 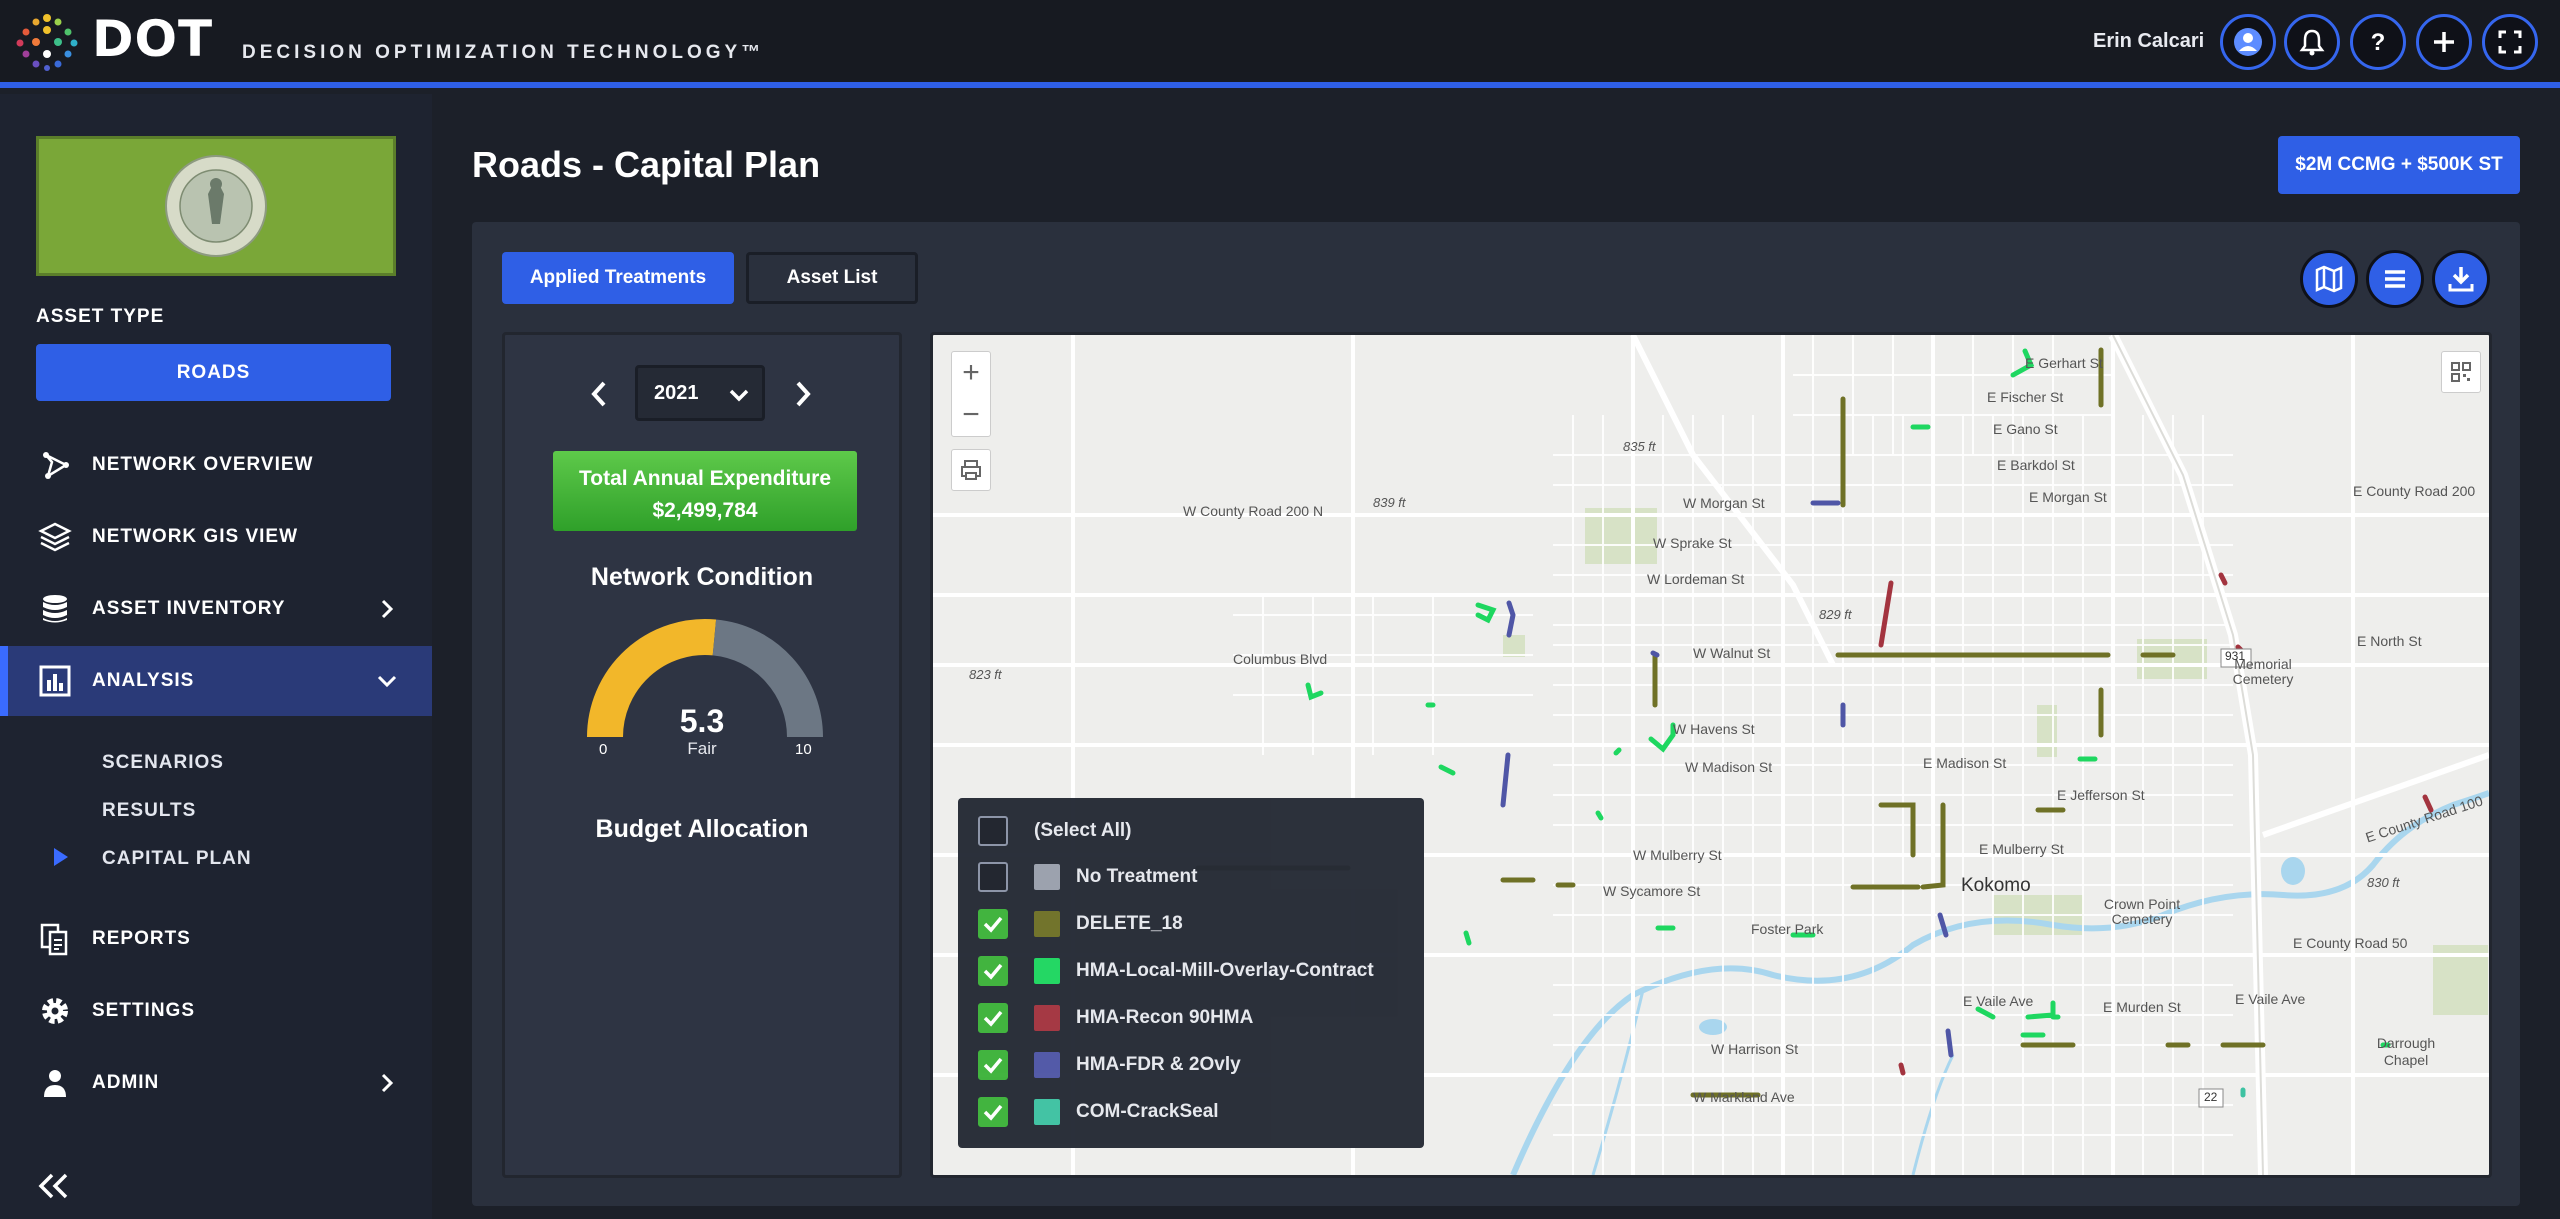 What do you see at coordinates (2510, 42) in the screenshot?
I see `fullscreen-button` at bounding box center [2510, 42].